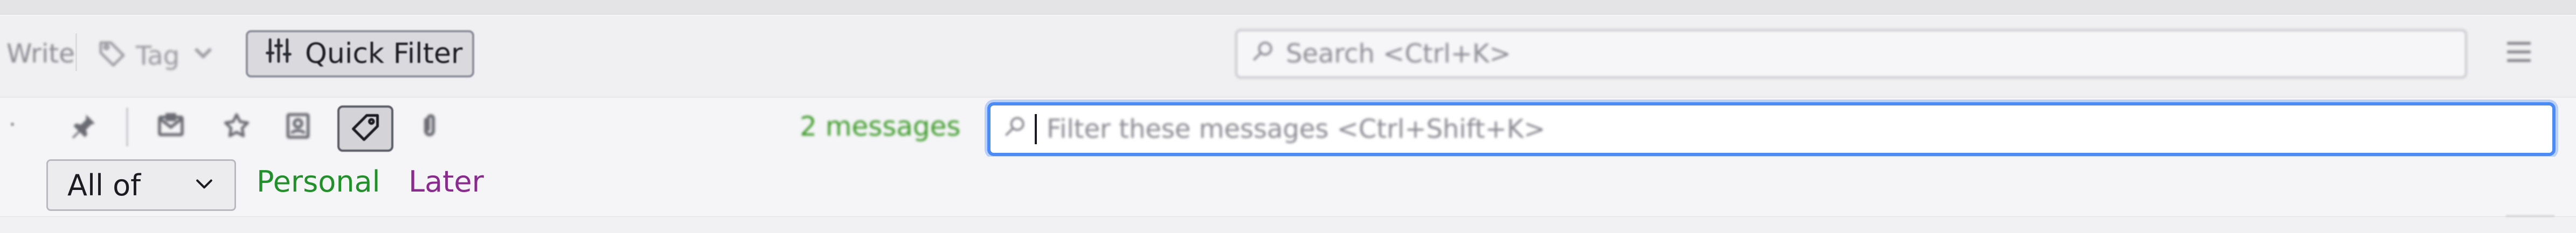  I want to click on toolbar-divider, so click(76, 52).